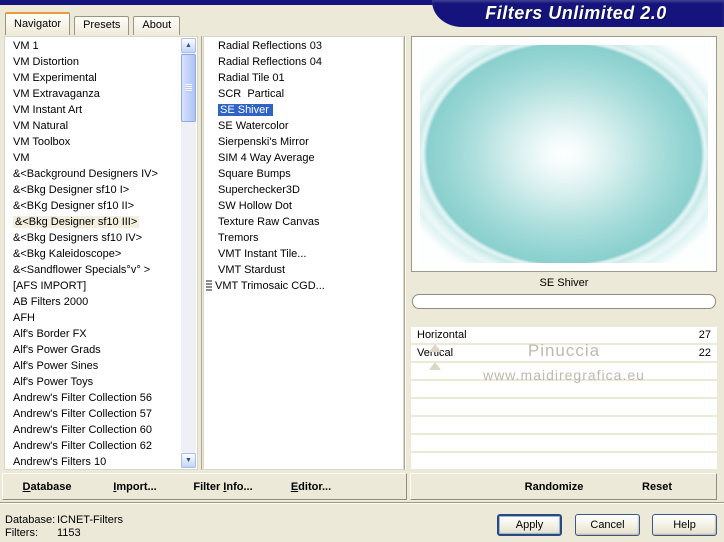  Describe the element at coordinates (93, 78) in the screenshot. I see `list-item: VM Experimental` at that location.